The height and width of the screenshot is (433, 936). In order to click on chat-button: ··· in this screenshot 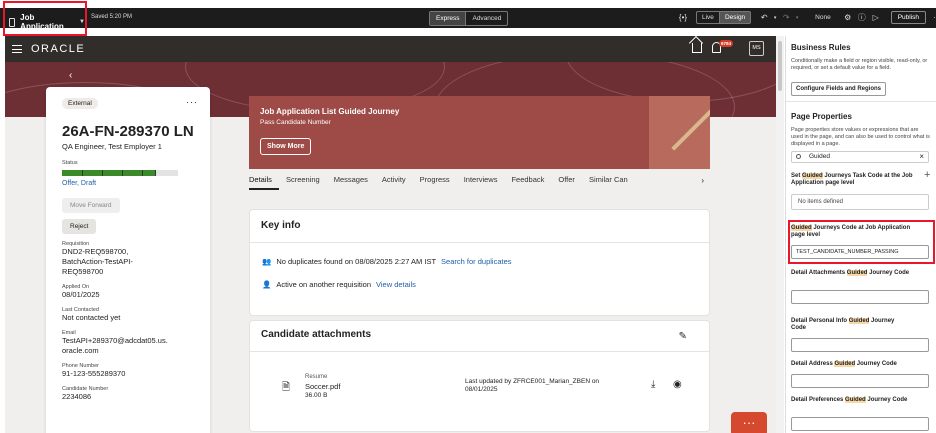, I will do `click(749, 422)`.